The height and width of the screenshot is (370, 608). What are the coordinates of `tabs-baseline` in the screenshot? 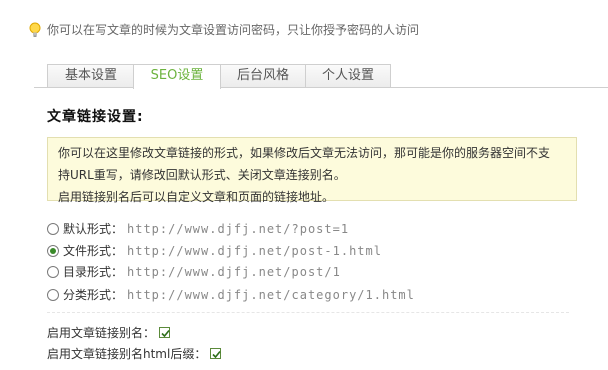 It's located at (321, 87).